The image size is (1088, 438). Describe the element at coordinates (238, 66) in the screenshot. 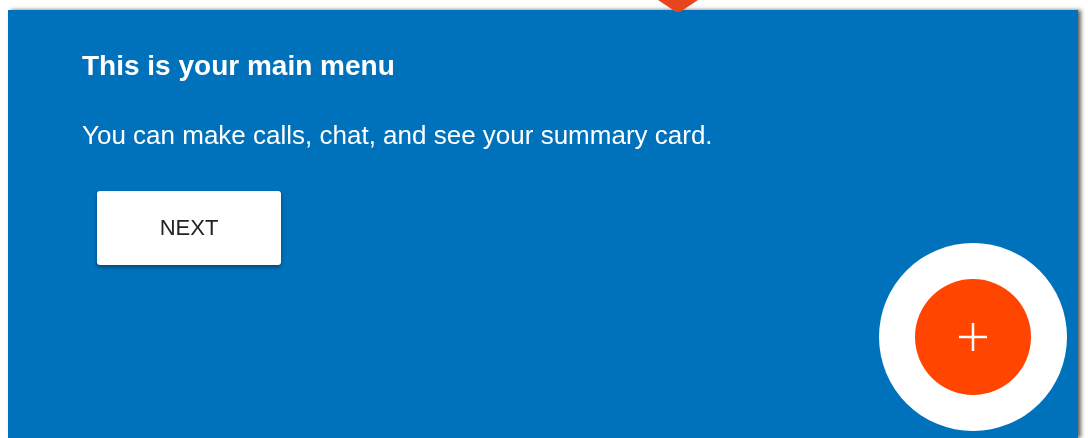

I see `tooltip-title: This is your main menu` at that location.